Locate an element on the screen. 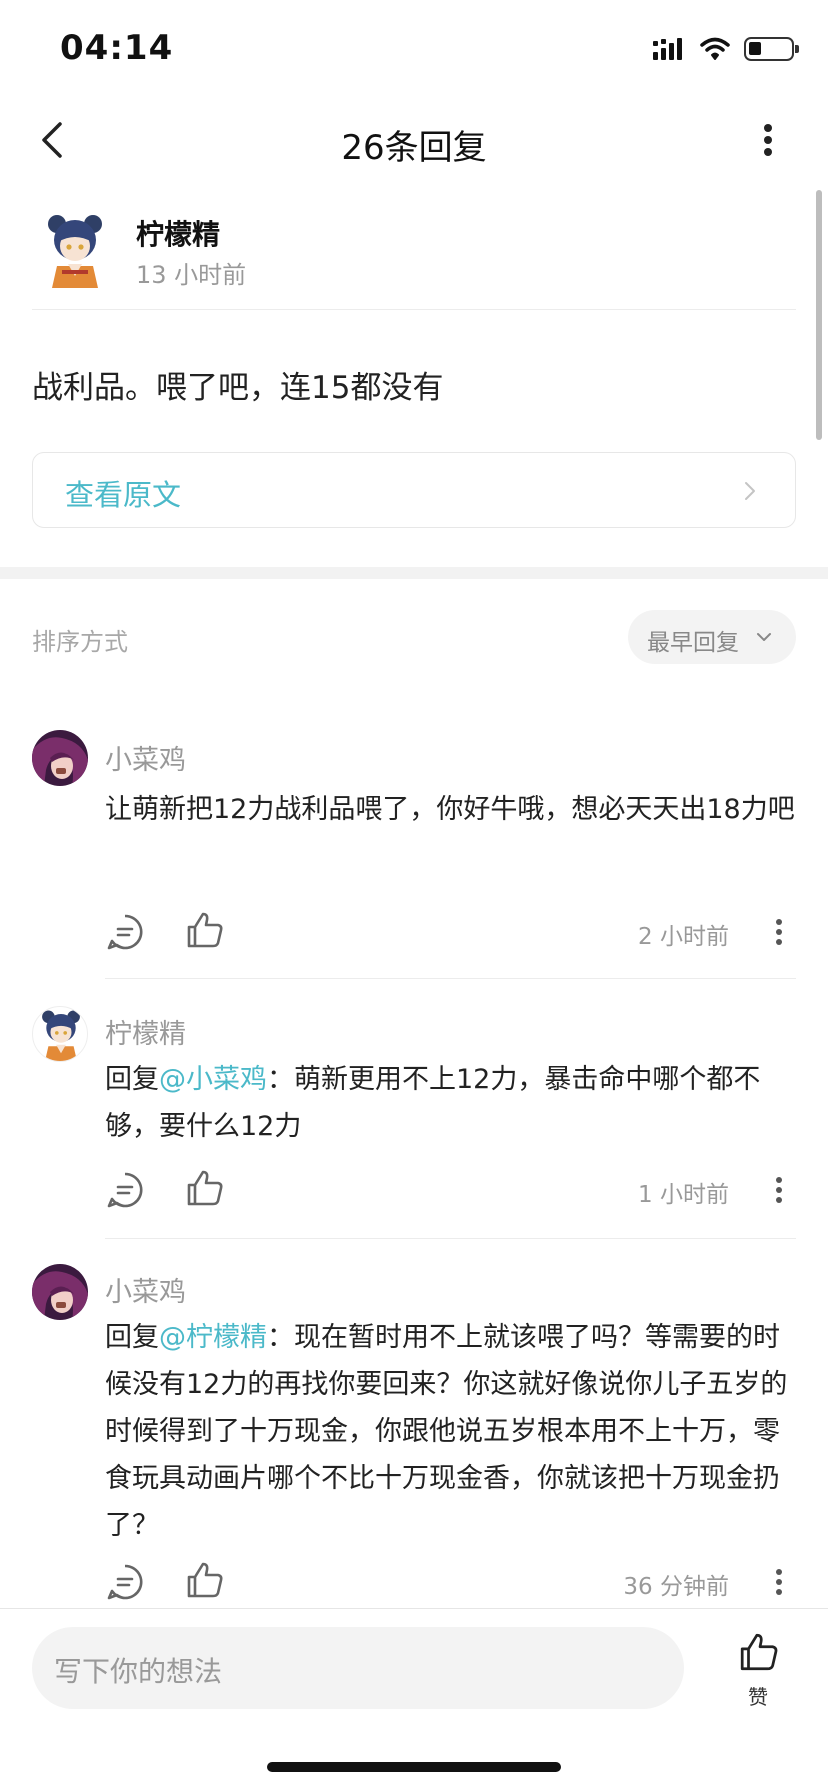 This screenshot has width=828, height=1792. scrollbar is located at coordinates (819, 315).